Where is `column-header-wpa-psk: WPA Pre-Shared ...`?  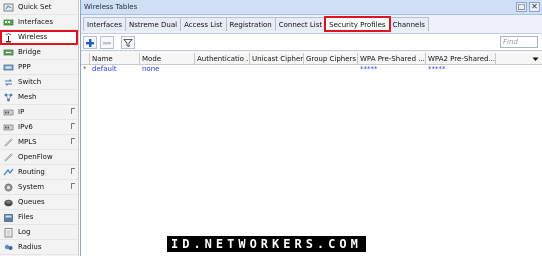
column-header-wpa-psk: WPA Pre-Shared ... is located at coordinates (392, 59).